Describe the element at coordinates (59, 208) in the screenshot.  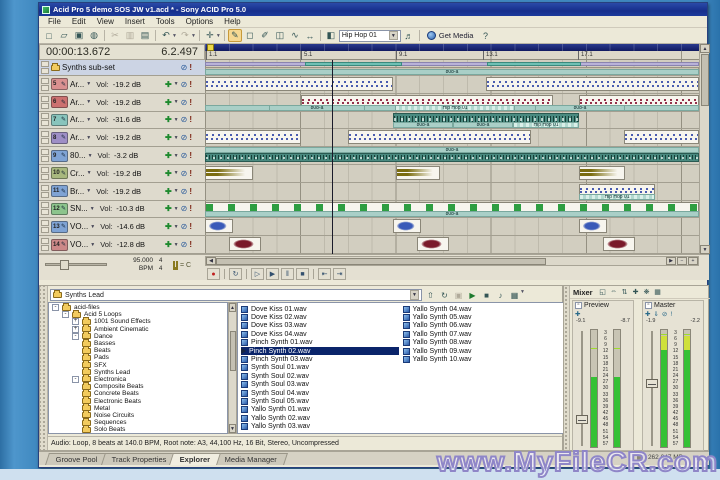
I see `track-color-chip: 12 ✎` at that location.